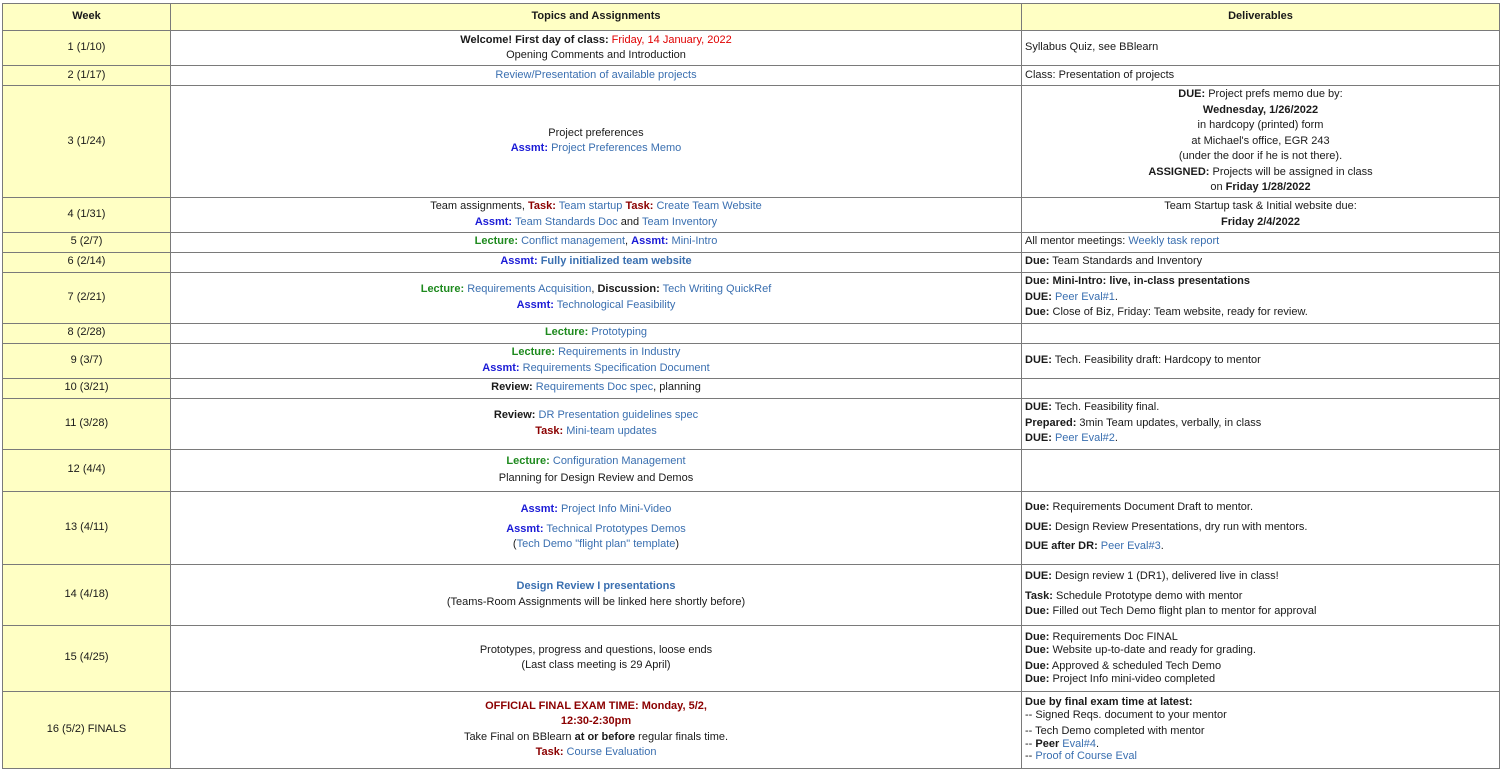  Describe the element at coordinates (616, 261) in the screenshot. I see `team-website-link: Fully initialized team website` at that location.